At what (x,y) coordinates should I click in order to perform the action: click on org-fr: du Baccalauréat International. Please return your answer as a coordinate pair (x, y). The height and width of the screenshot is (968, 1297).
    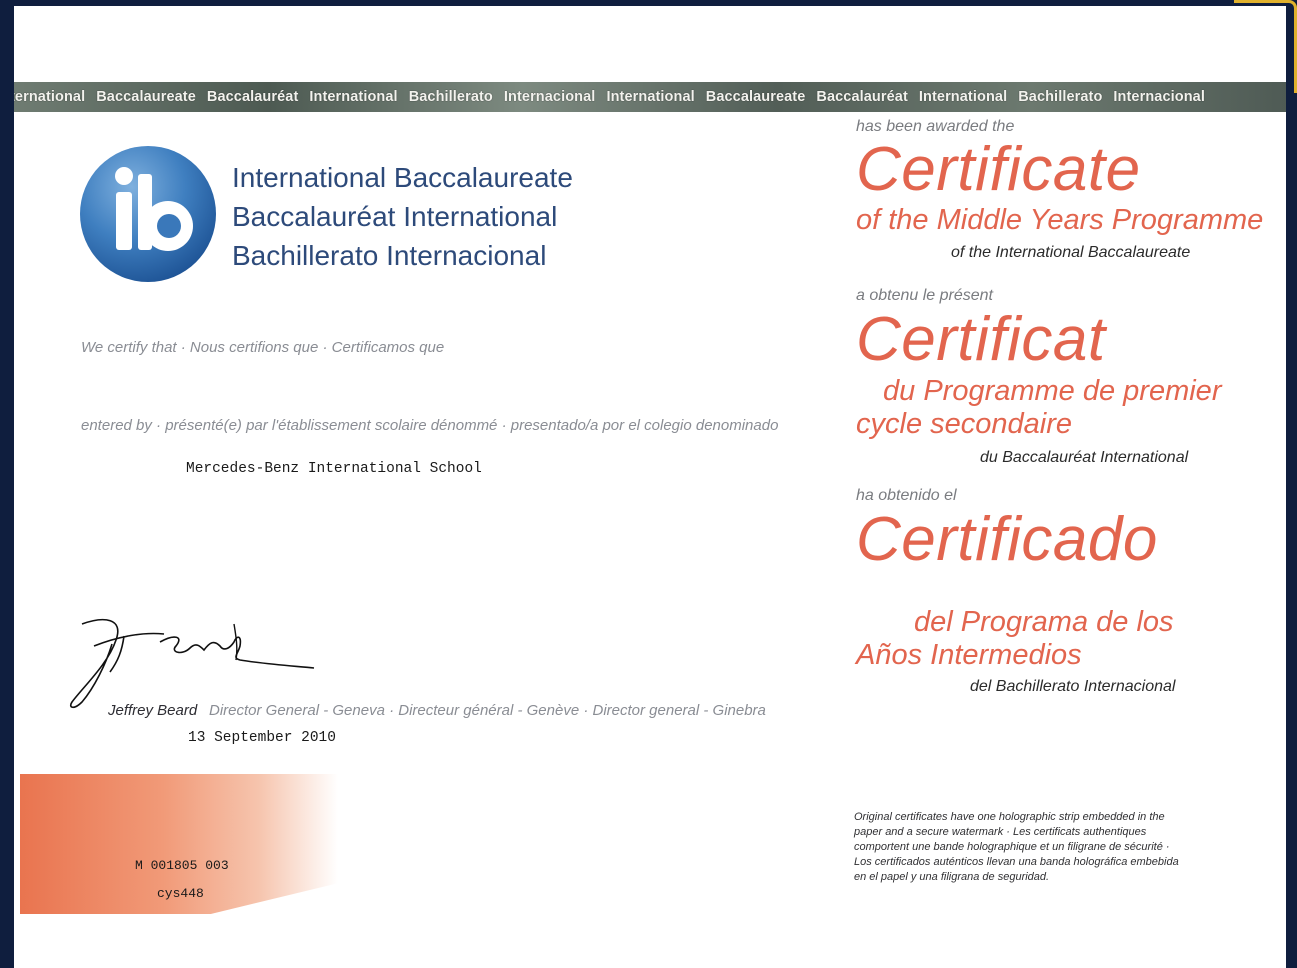
    Looking at the image, I should click on (1084, 457).